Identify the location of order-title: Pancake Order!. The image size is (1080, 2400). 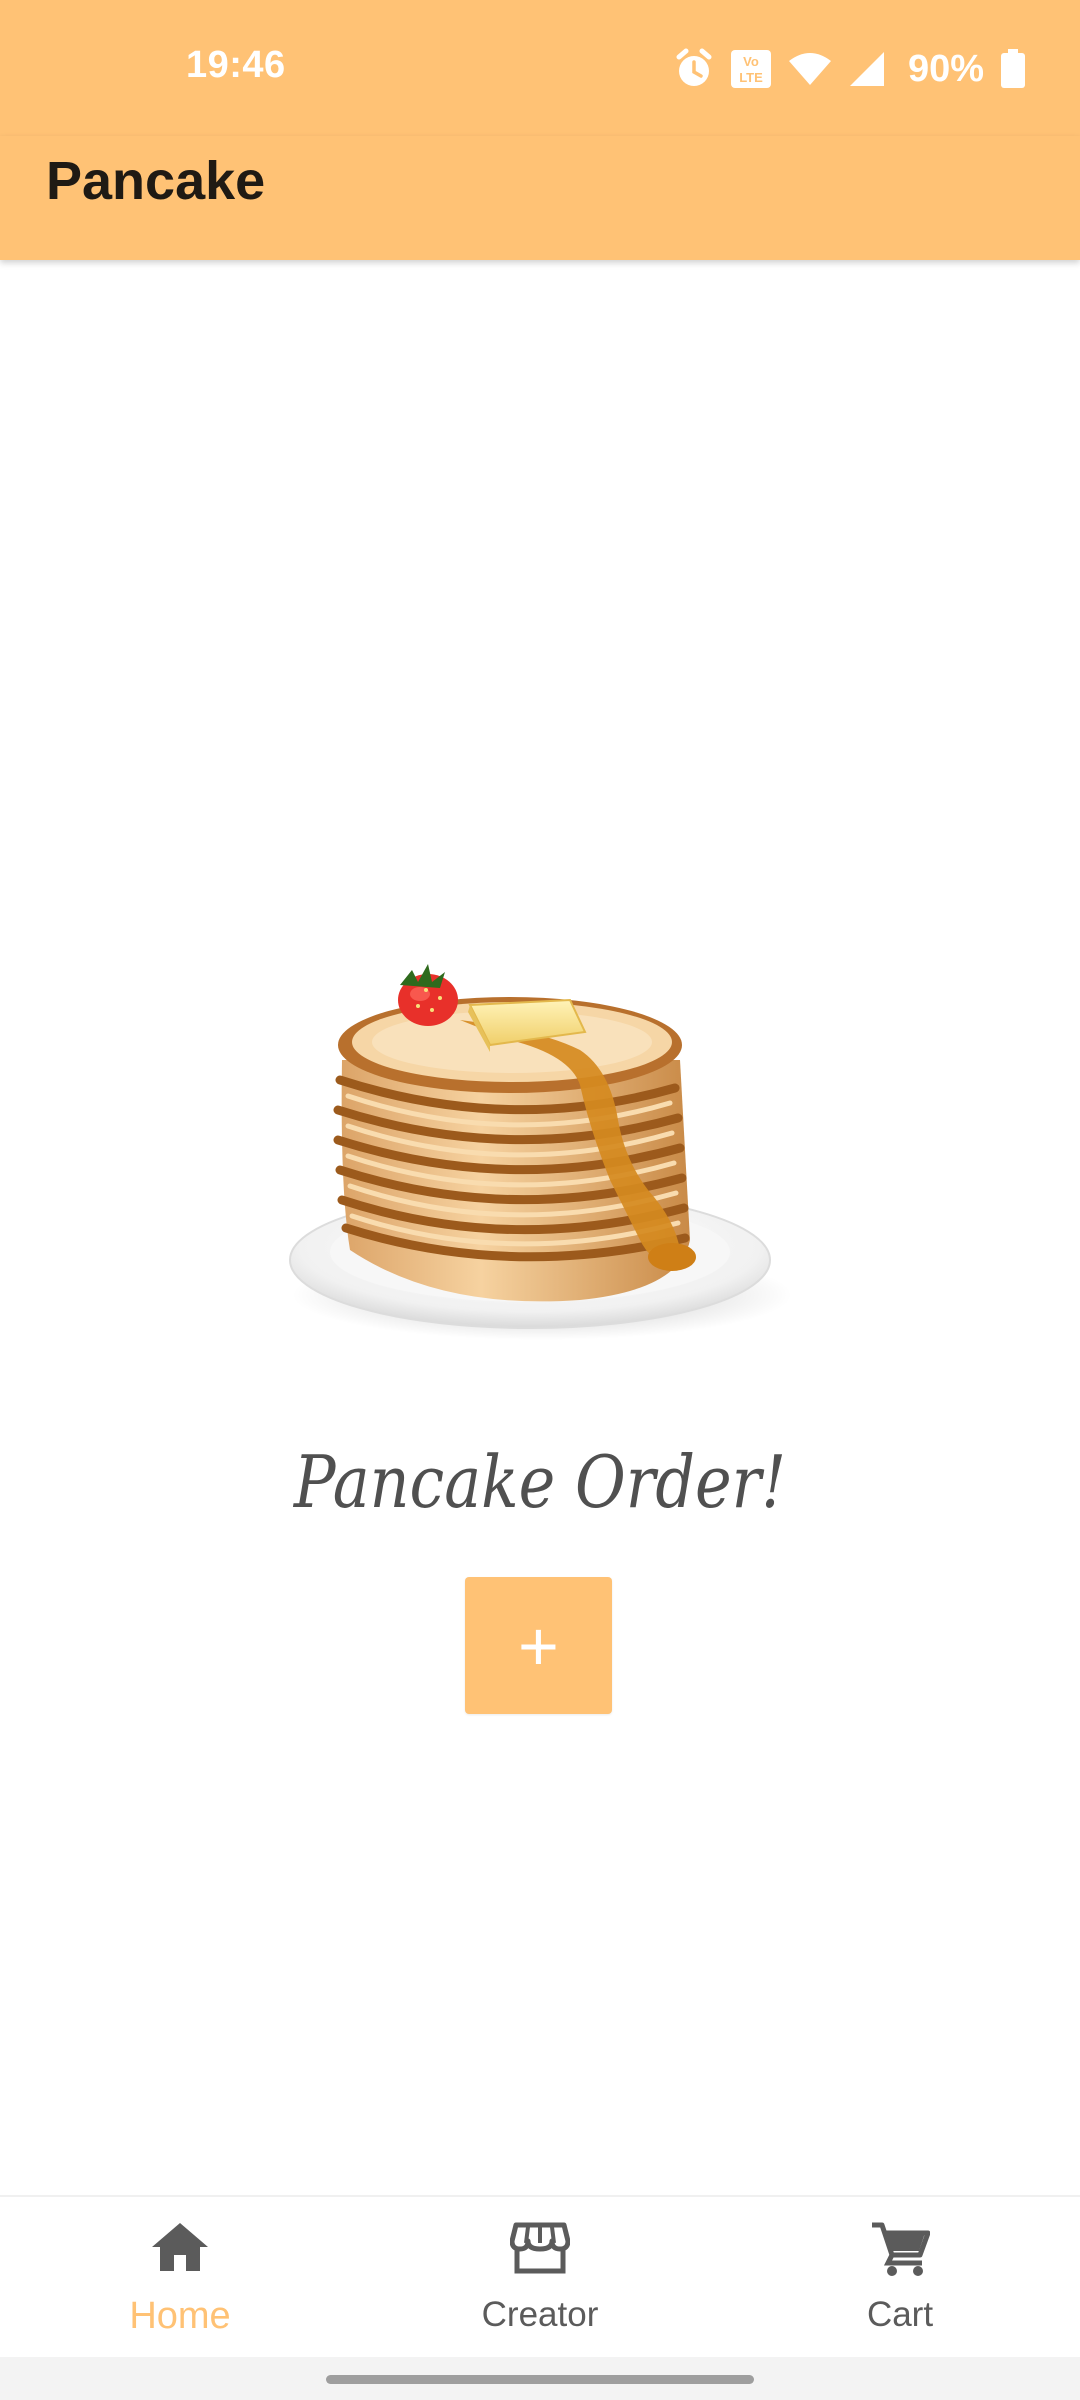
(540, 1482).